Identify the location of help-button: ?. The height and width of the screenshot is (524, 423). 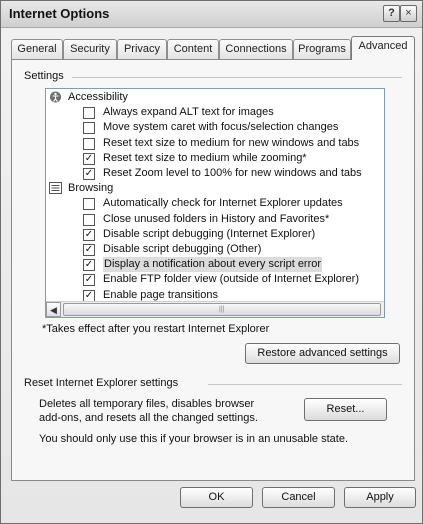
(391, 13).